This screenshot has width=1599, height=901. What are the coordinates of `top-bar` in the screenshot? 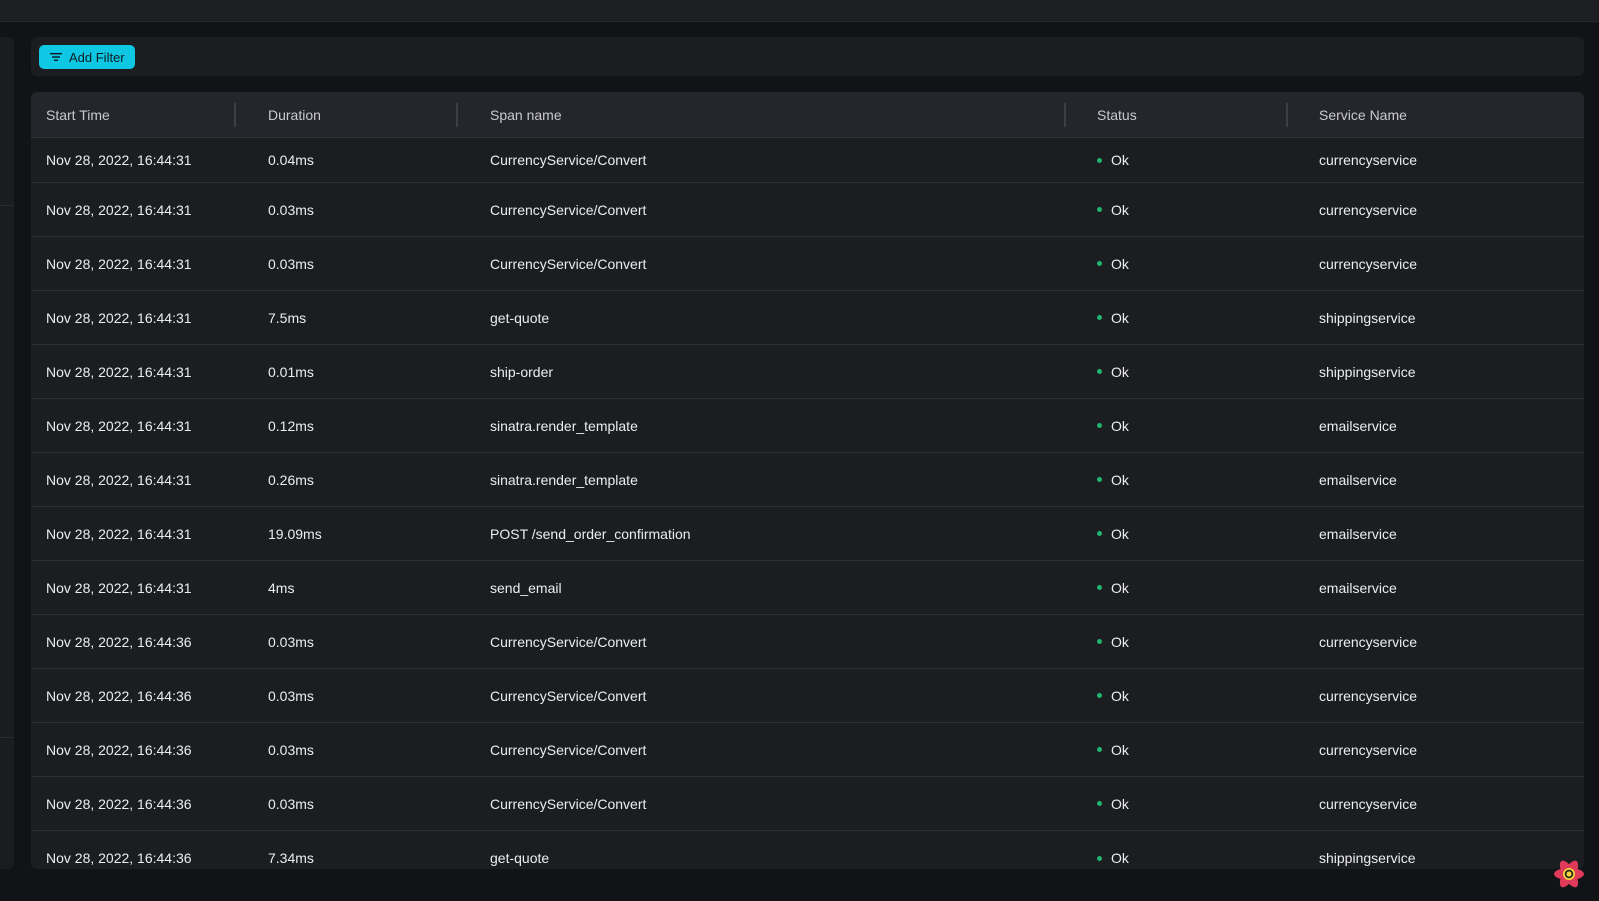 It's located at (799, 11).